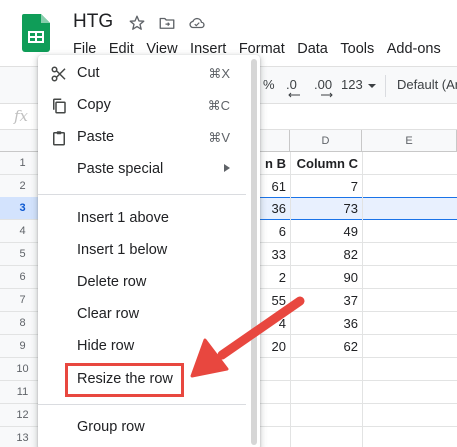 This screenshot has height=447, width=457. I want to click on keyboard-shortcut: ⌘C, so click(218, 105).